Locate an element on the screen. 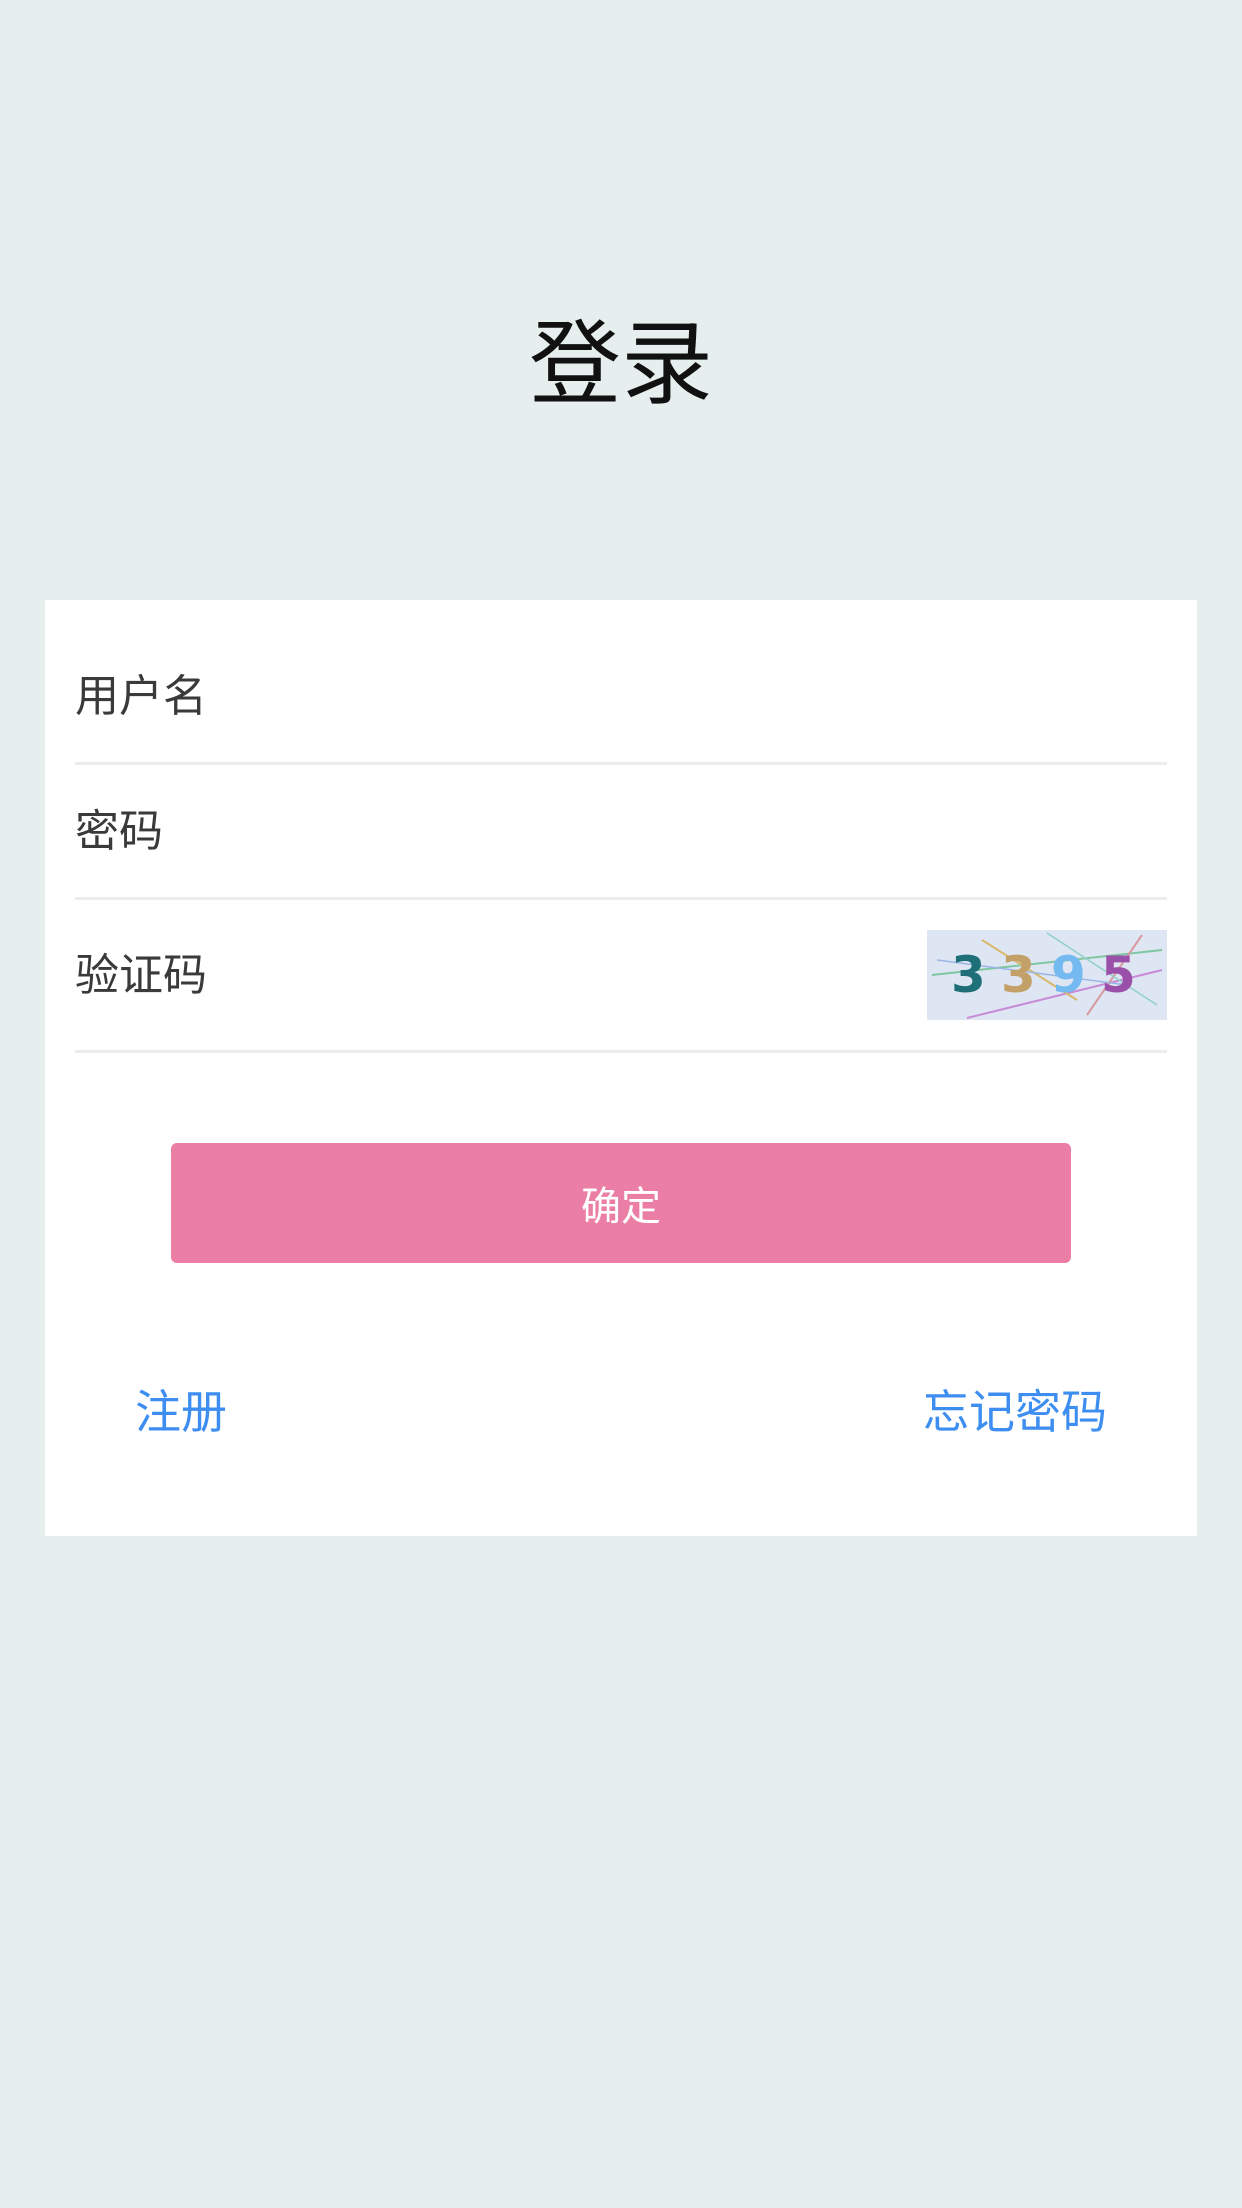  username-row is located at coordinates (621, 697).